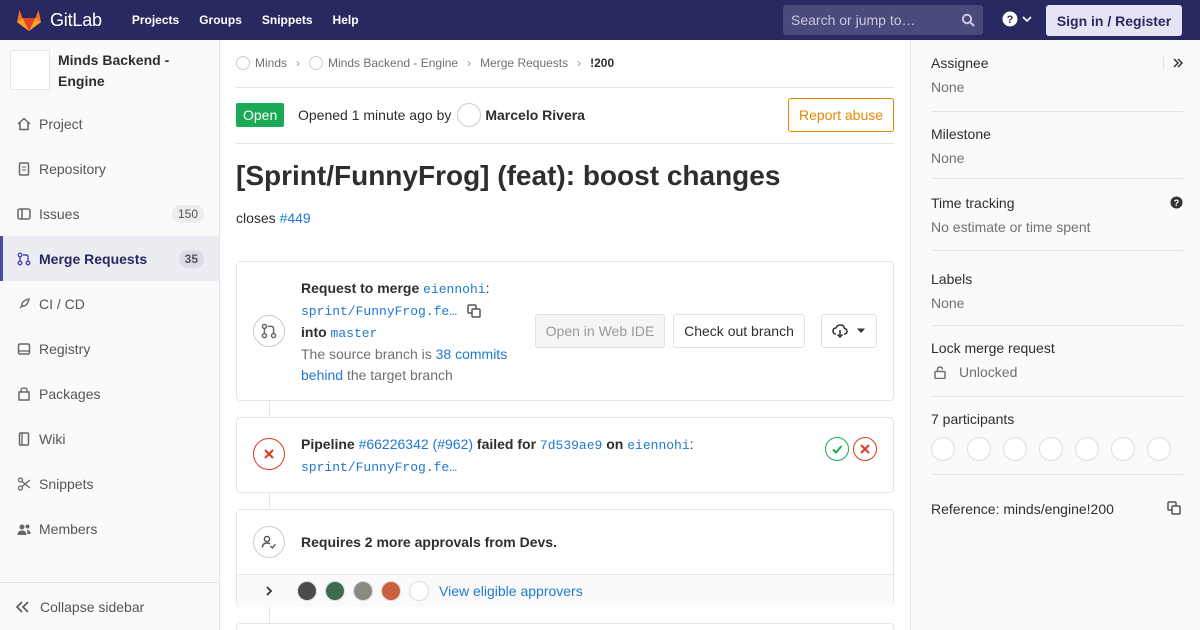 The height and width of the screenshot is (630, 1200). What do you see at coordinates (960, 63) in the screenshot?
I see `assignee-label: Assignee` at bounding box center [960, 63].